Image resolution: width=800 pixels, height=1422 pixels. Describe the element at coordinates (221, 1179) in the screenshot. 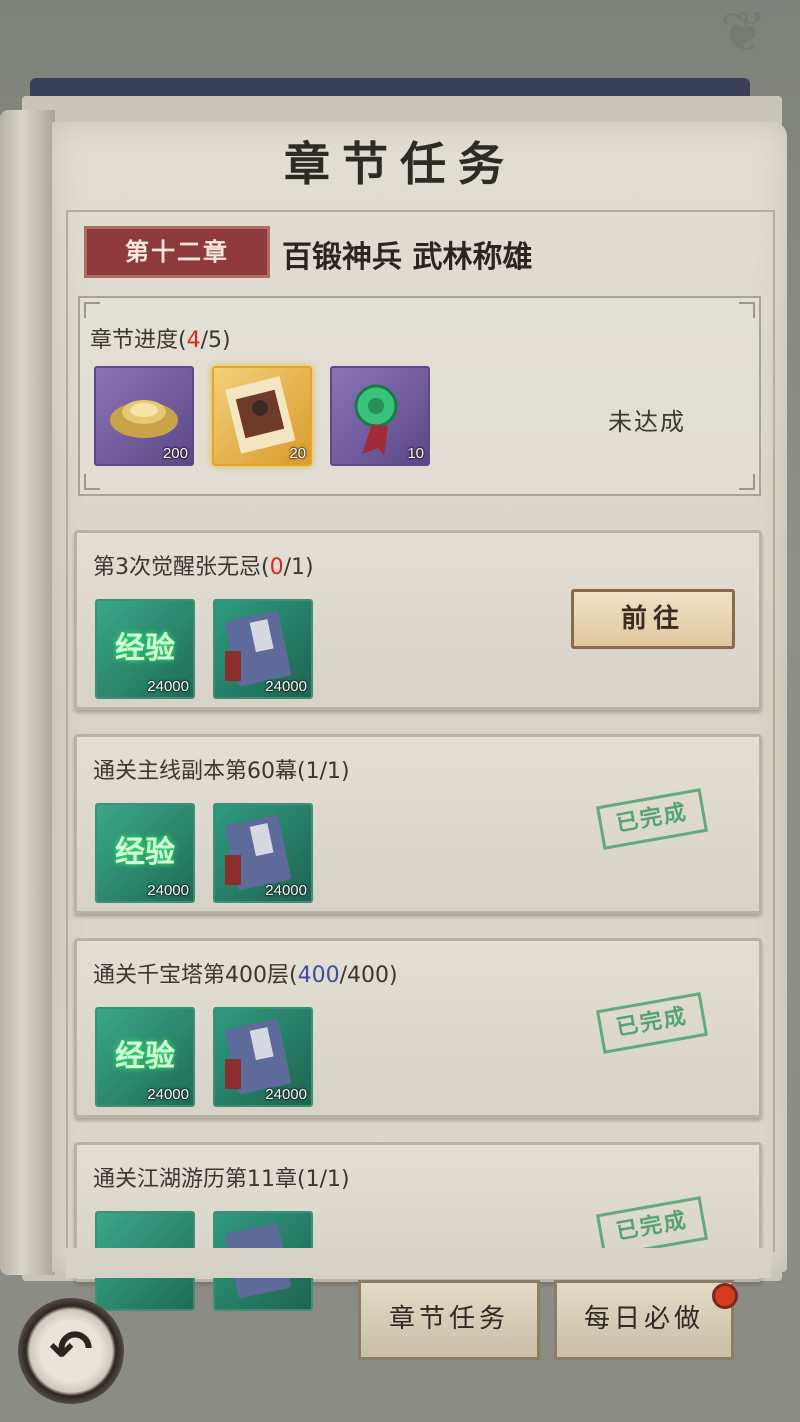

I see `task-title: 通关江湖游历第11章(1/1)` at that location.